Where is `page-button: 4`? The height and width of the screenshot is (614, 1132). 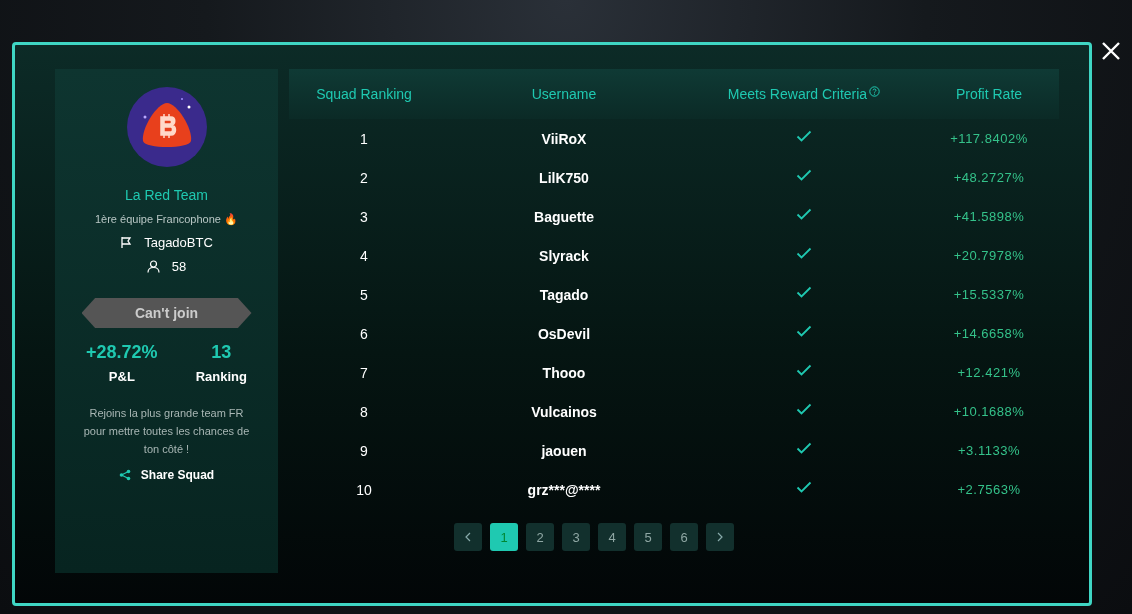 page-button: 4 is located at coordinates (612, 537).